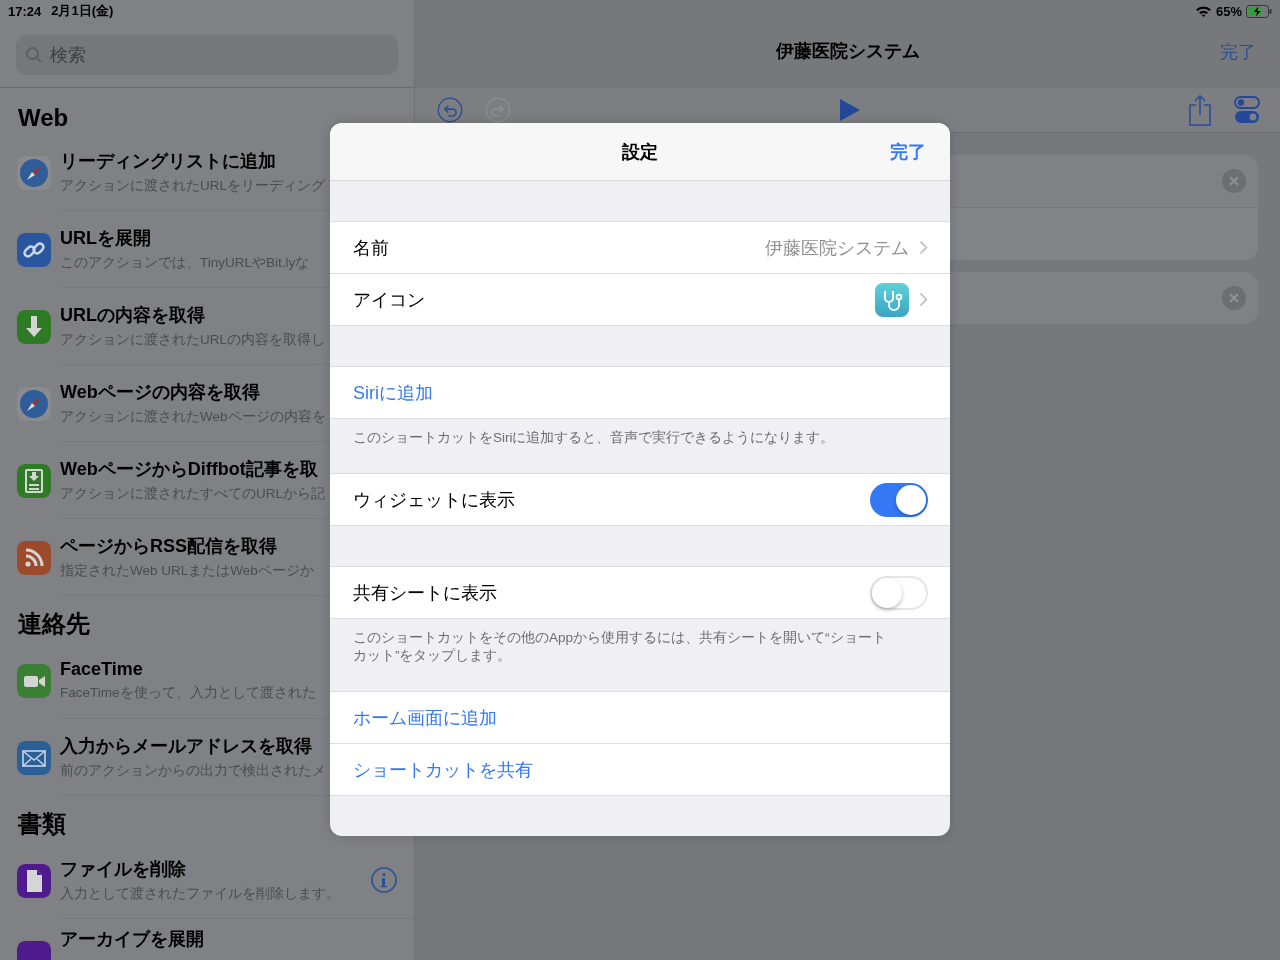  What do you see at coordinates (1247, 110) in the screenshot?
I see `toggles-icon` at bounding box center [1247, 110].